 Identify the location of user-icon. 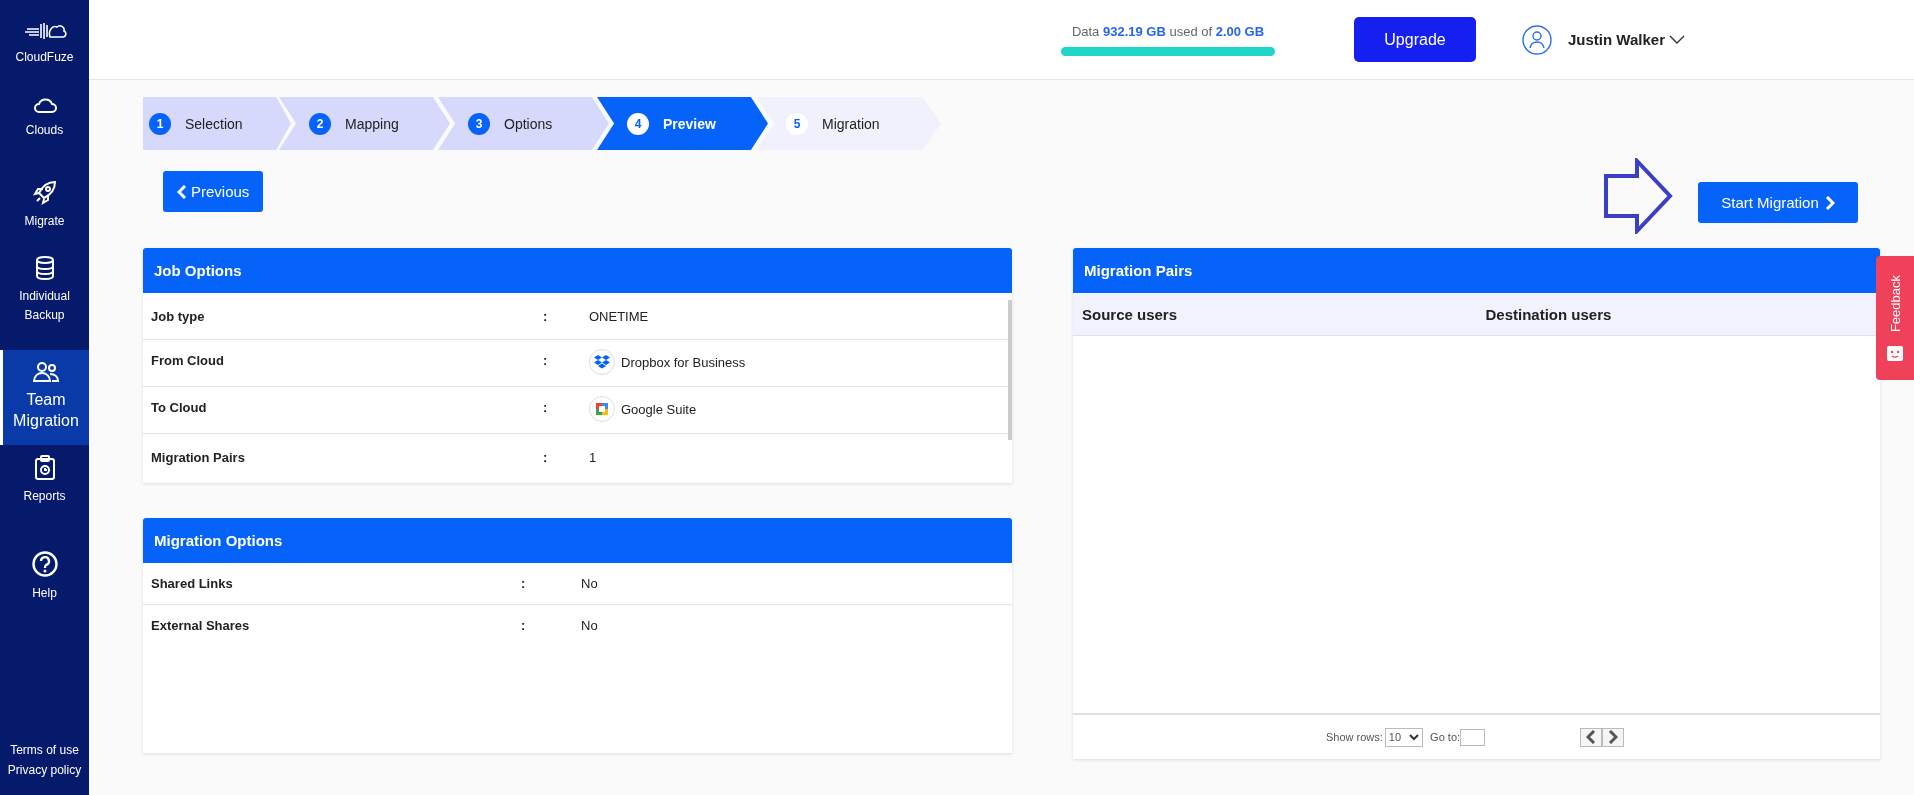
(1537, 39).